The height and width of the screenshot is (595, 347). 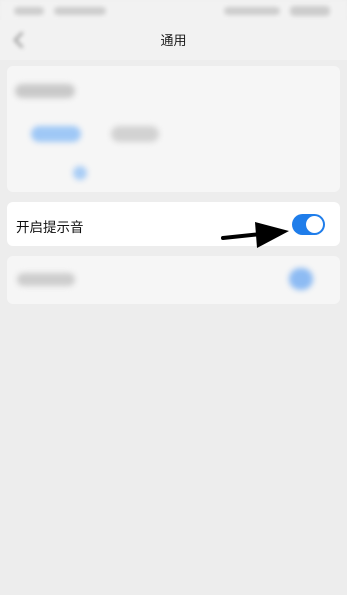 I want to click on indicator-dot-blurred, so click(x=80, y=173).